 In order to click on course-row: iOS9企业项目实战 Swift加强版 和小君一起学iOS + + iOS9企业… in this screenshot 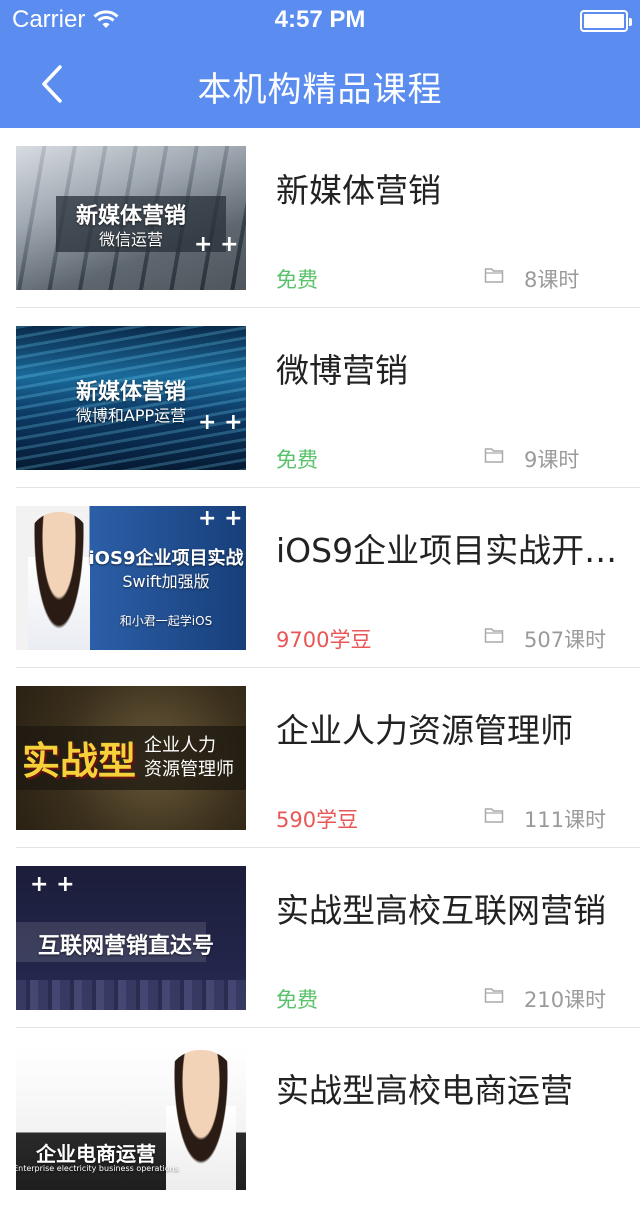, I will do `click(320, 578)`.